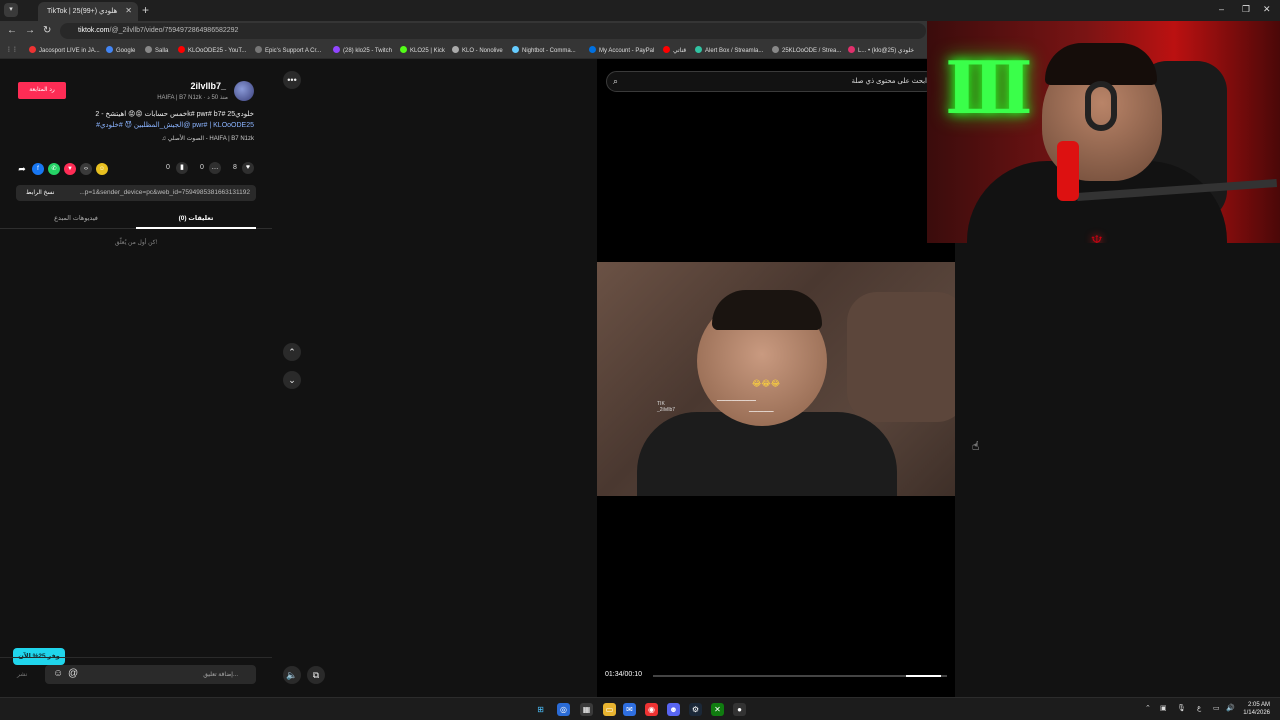  I want to click on video-cushion, so click(901, 357).